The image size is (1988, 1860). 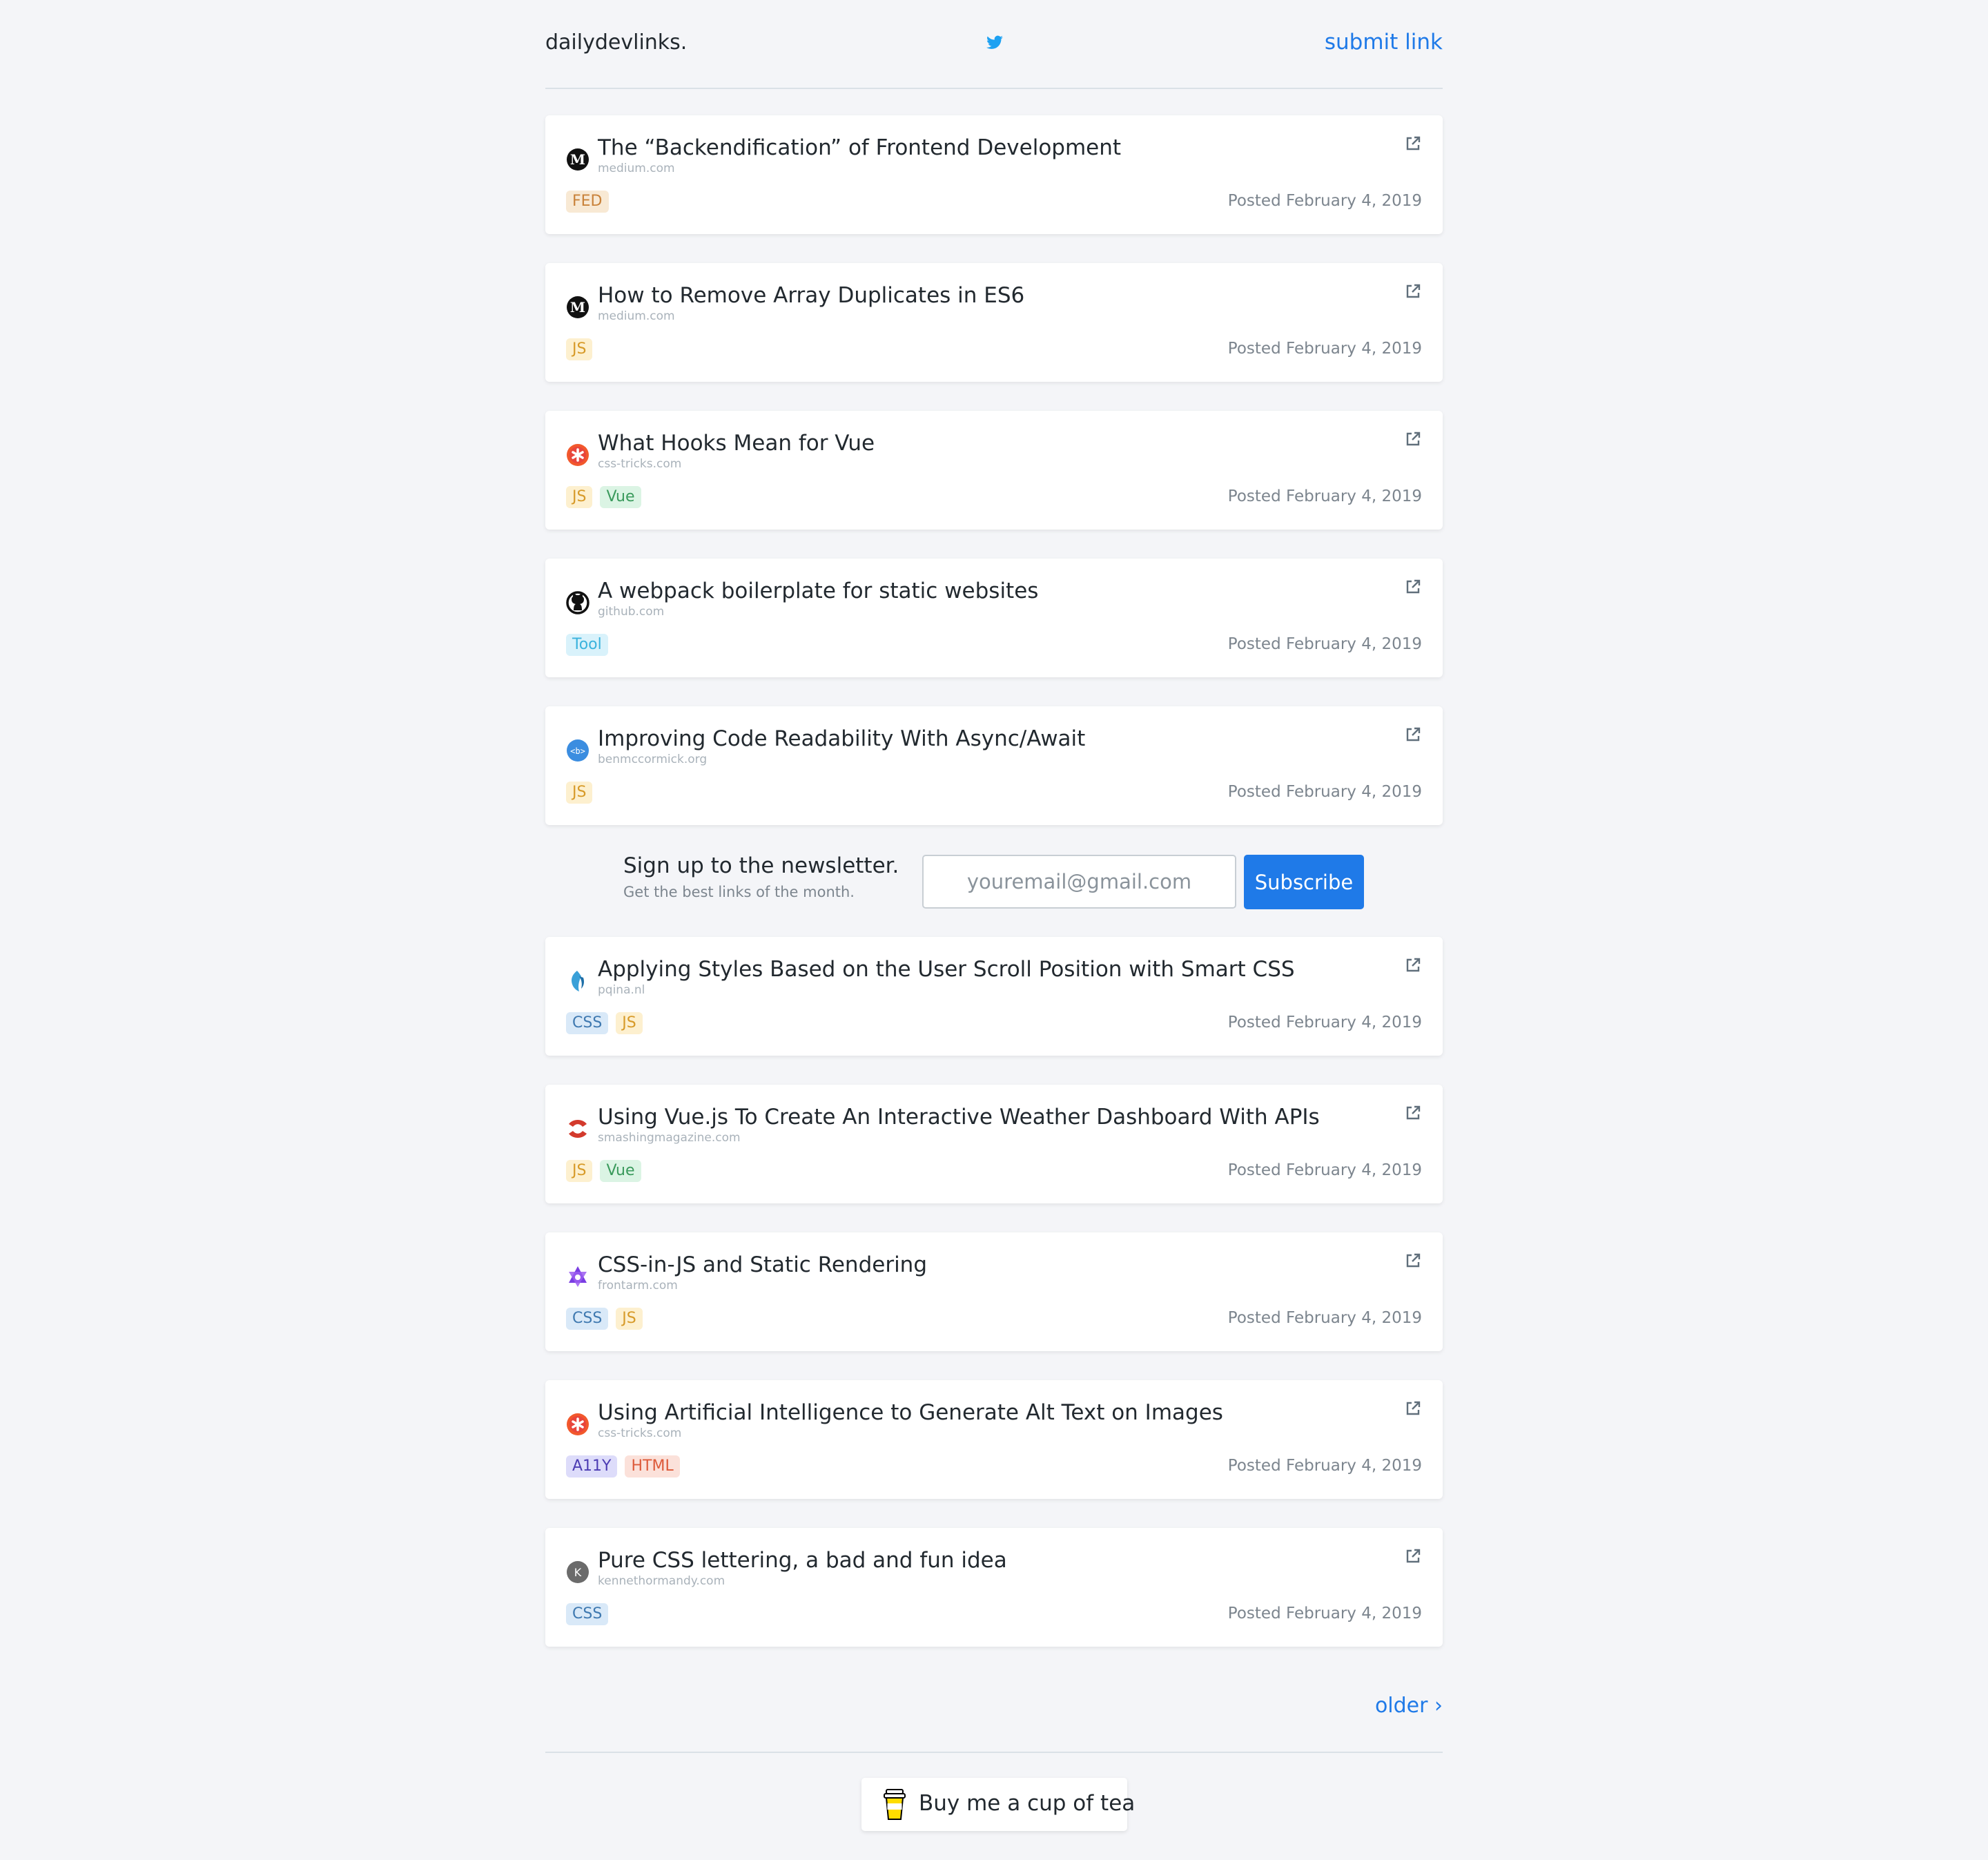 I want to click on post-title-link: Pure CSS lettering, a bad and fun idea, so click(x=802, y=1560).